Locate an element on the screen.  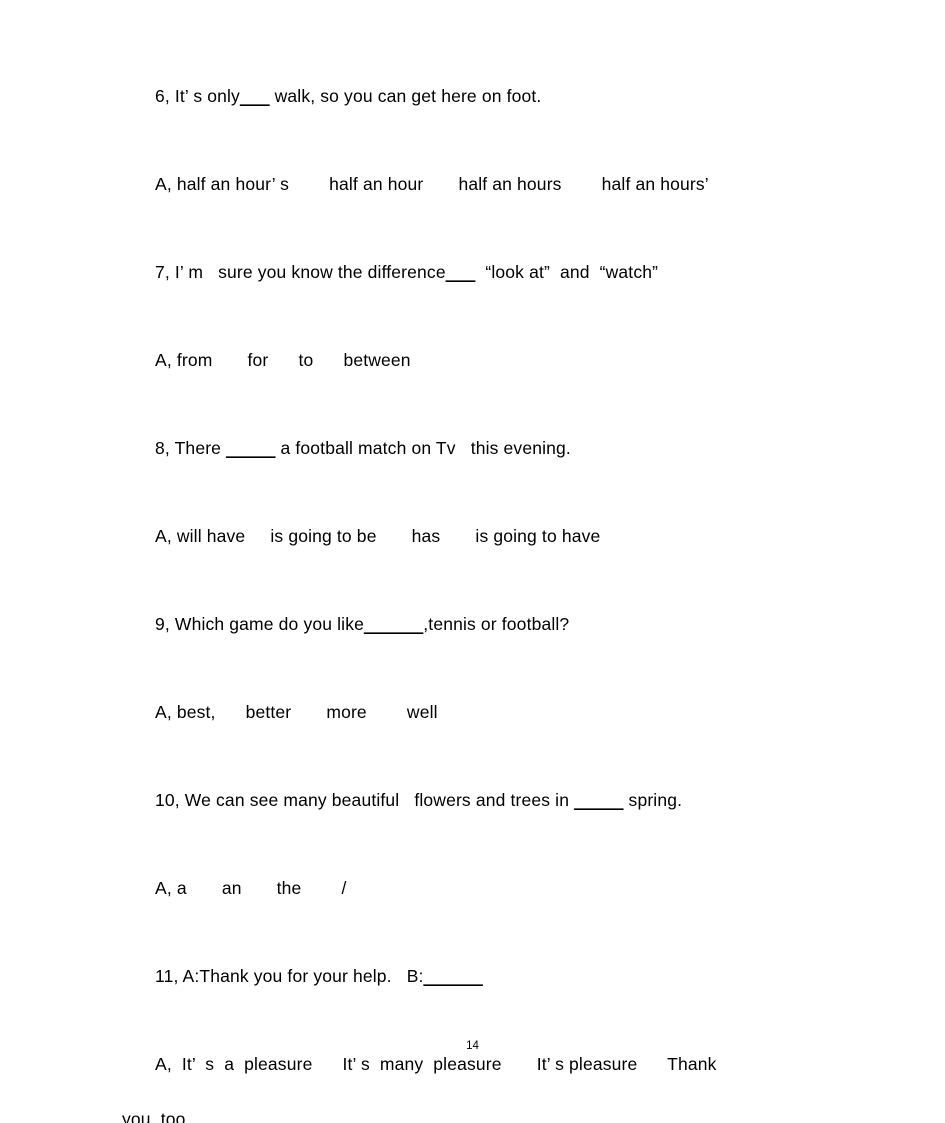
question-8-prompt-before: 8, There is located at coordinates (191, 448).